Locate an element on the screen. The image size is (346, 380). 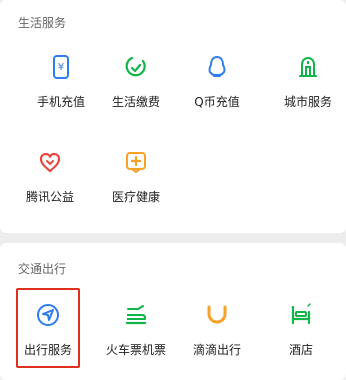
medical-health-label: 医疗健康 is located at coordinates (135, 197).